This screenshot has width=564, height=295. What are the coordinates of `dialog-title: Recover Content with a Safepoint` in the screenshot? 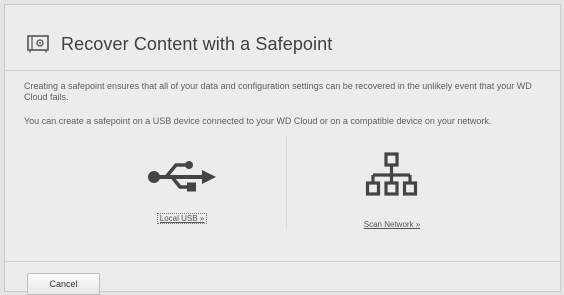 It's located at (197, 43).